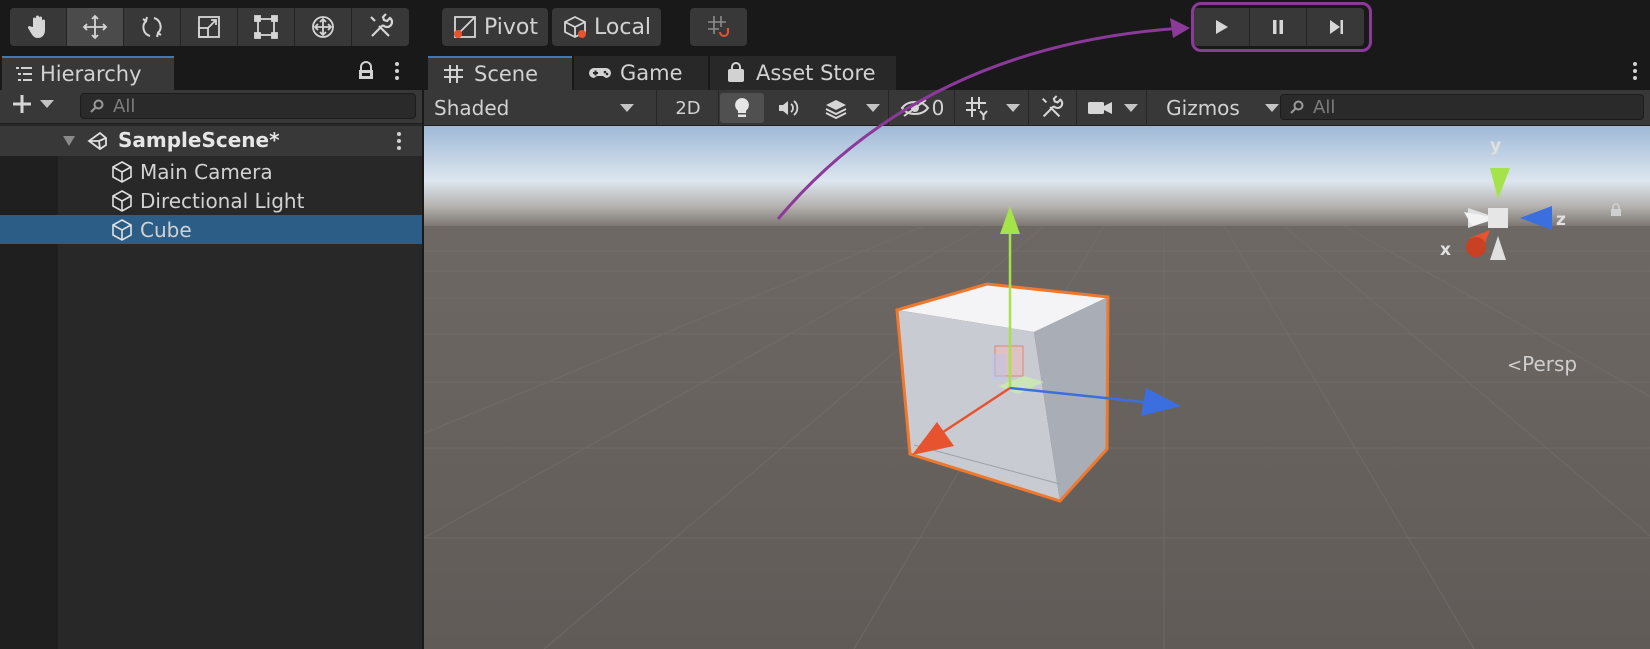 Image resolution: width=1650 pixels, height=649 pixels. What do you see at coordinates (788, 108) in the screenshot?
I see `audio-toggle-button` at bounding box center [788, 108].